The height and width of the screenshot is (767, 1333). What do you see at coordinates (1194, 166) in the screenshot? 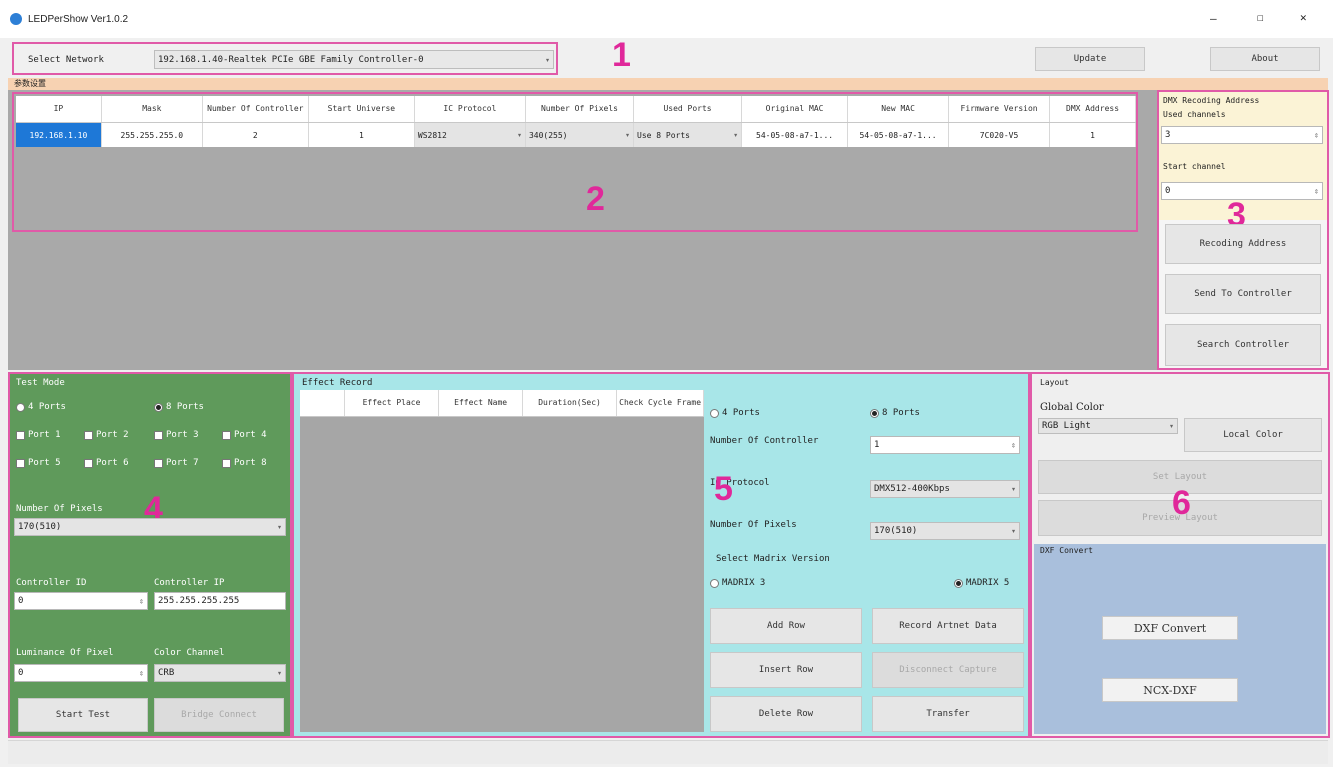
I see `start-channel-label: Start channel` at bounding box center [1194, 166].